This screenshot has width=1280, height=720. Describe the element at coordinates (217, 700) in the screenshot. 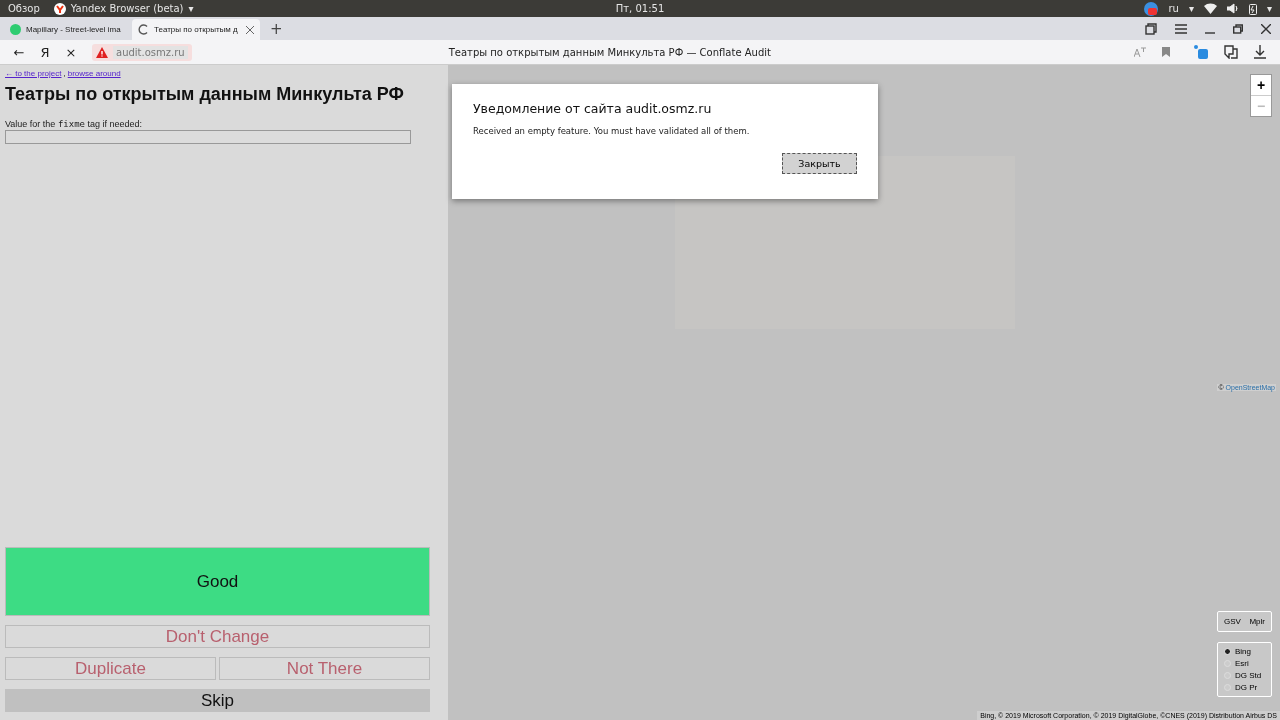

I see `skip-button: Skip` at that location.